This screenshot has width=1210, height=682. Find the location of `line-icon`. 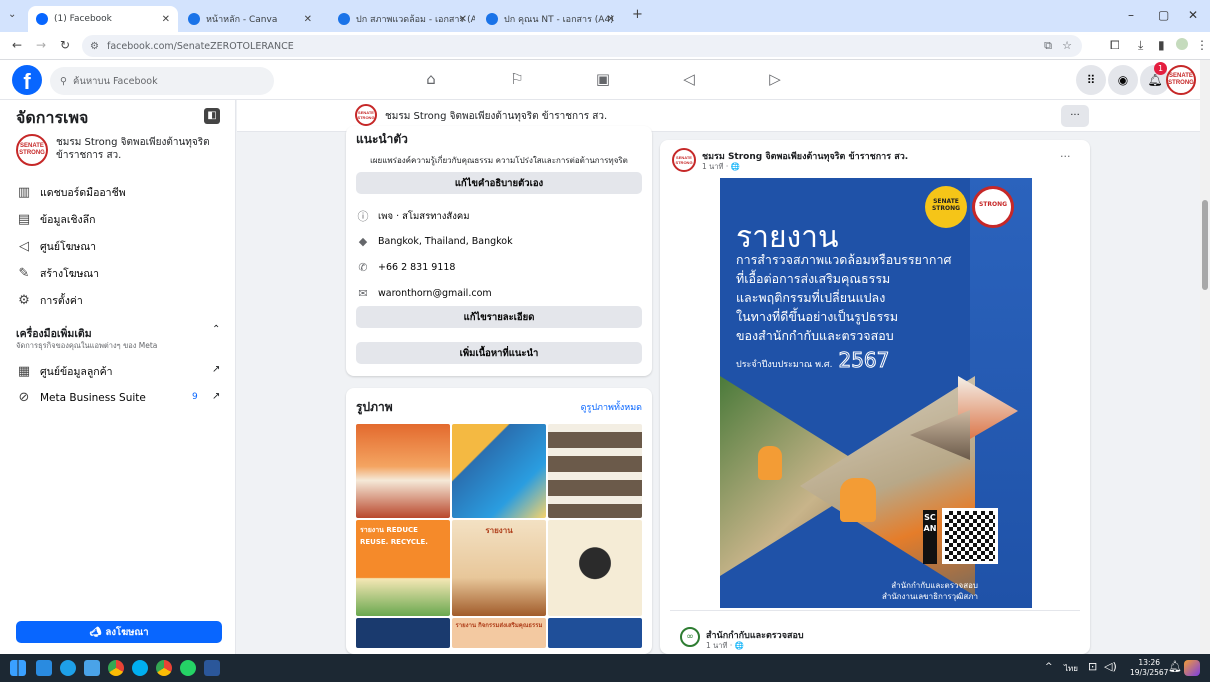

line-icon is located at coordinates (188, 668).